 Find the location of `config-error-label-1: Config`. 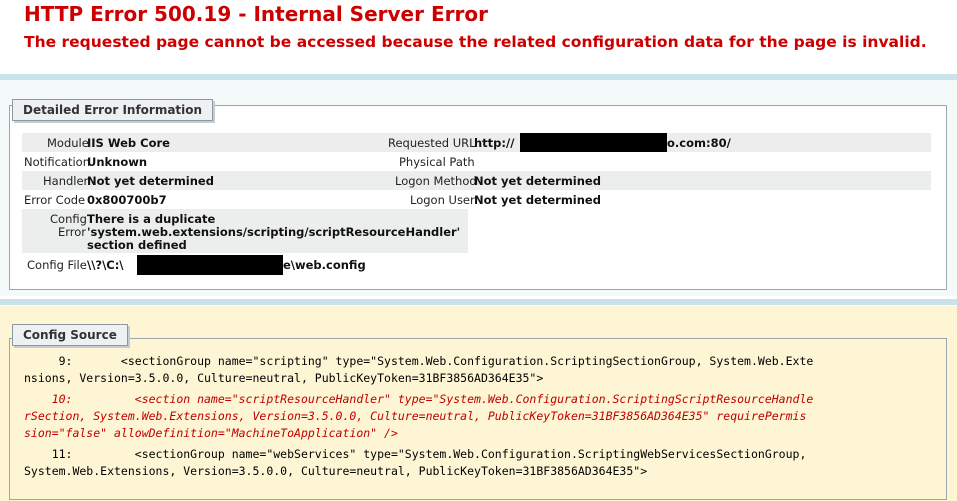

config-error-label-1: Config is located at coordinates (68, 219).